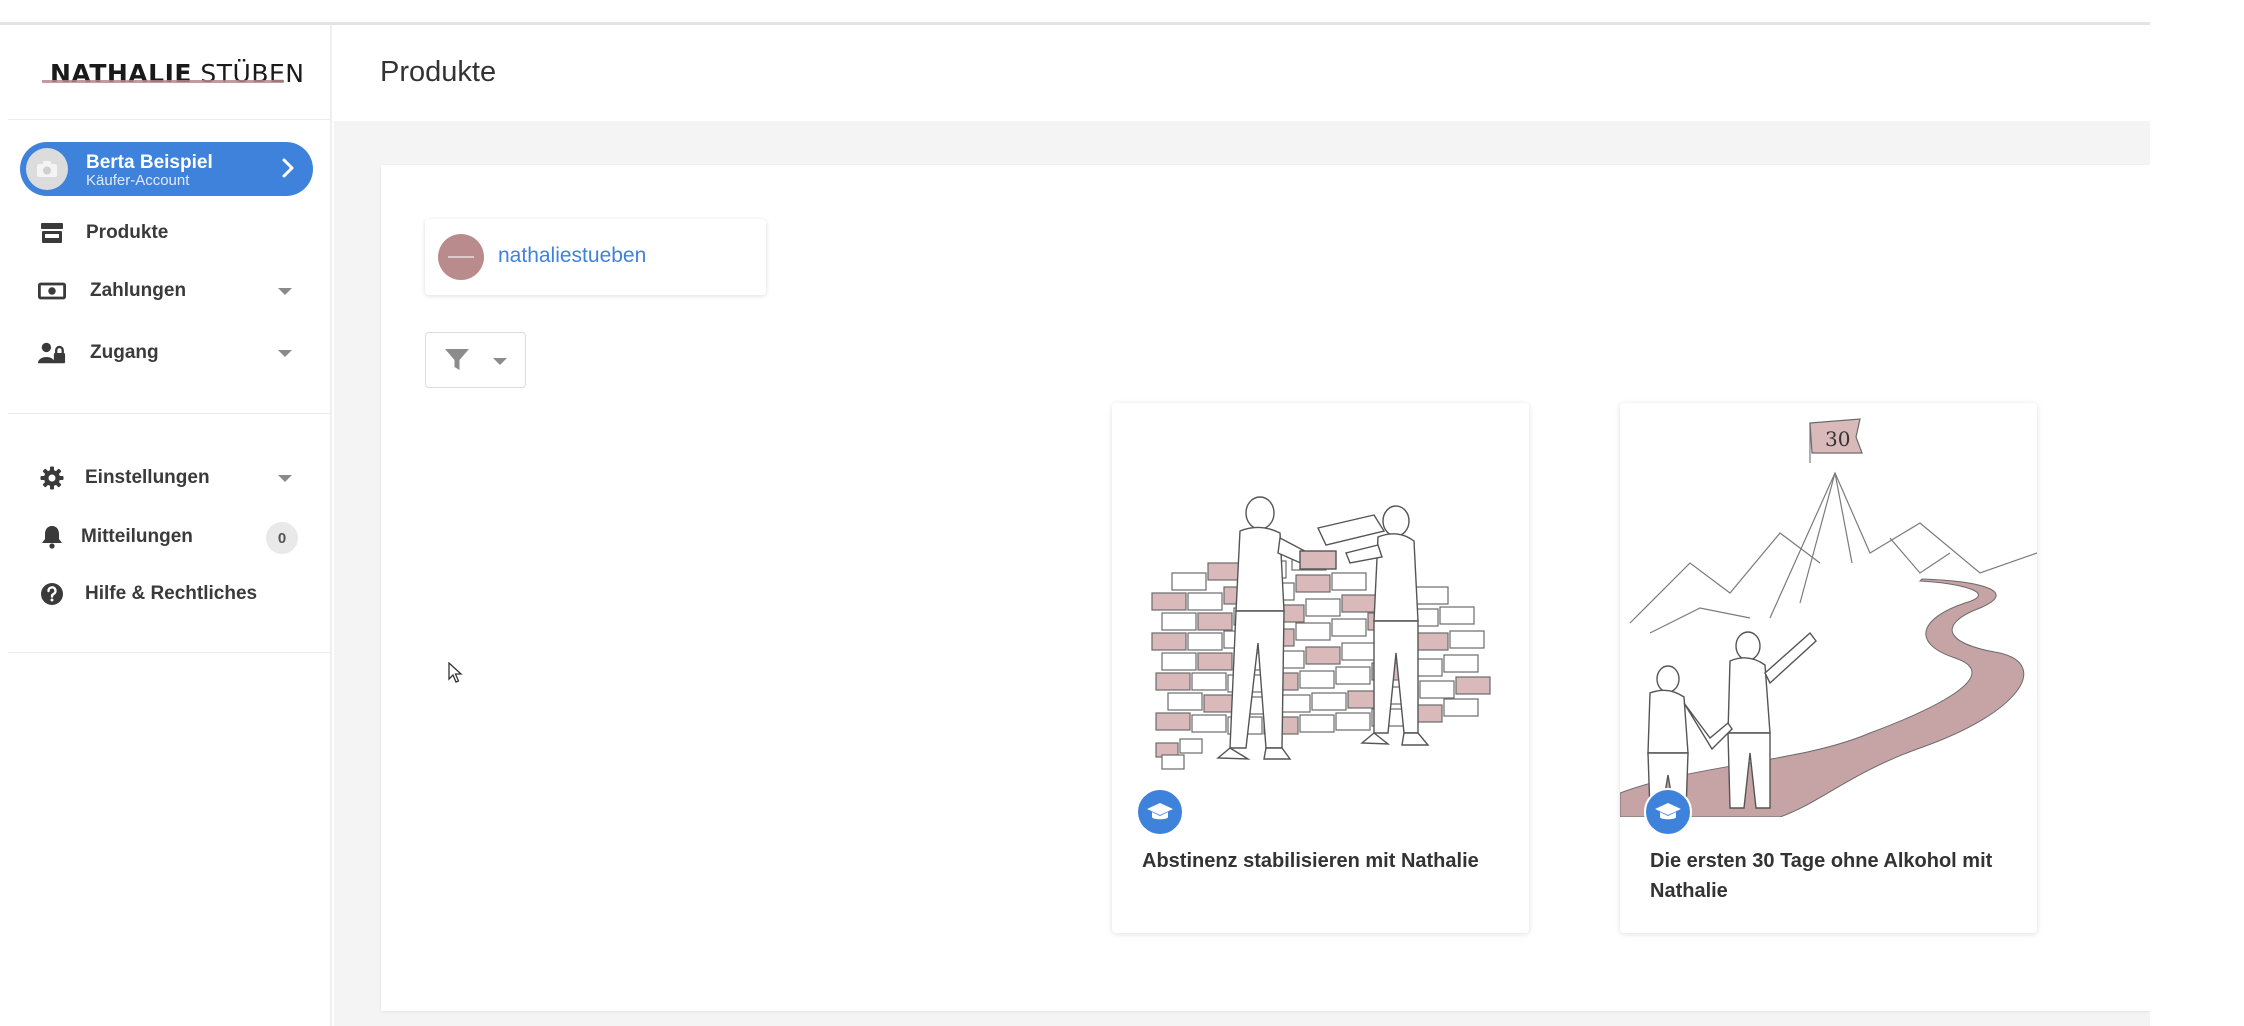 The image size is (2244, 1026). Describe the element at coordinates (438, 72) in the screenshot. I see `page-title: Produkte` at that location.